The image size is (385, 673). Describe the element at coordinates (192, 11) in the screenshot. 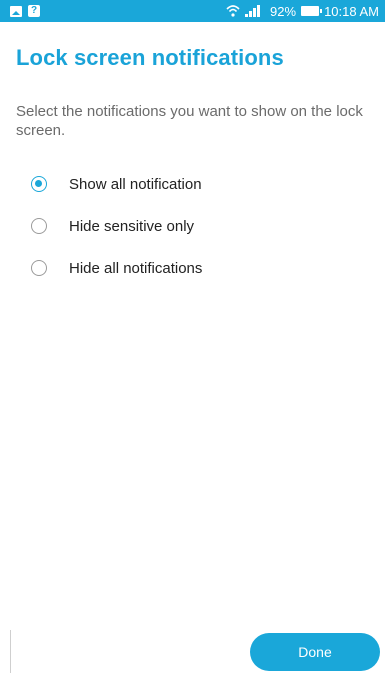

I see `status-bar: ? 92% 10:18 AM` at that location.